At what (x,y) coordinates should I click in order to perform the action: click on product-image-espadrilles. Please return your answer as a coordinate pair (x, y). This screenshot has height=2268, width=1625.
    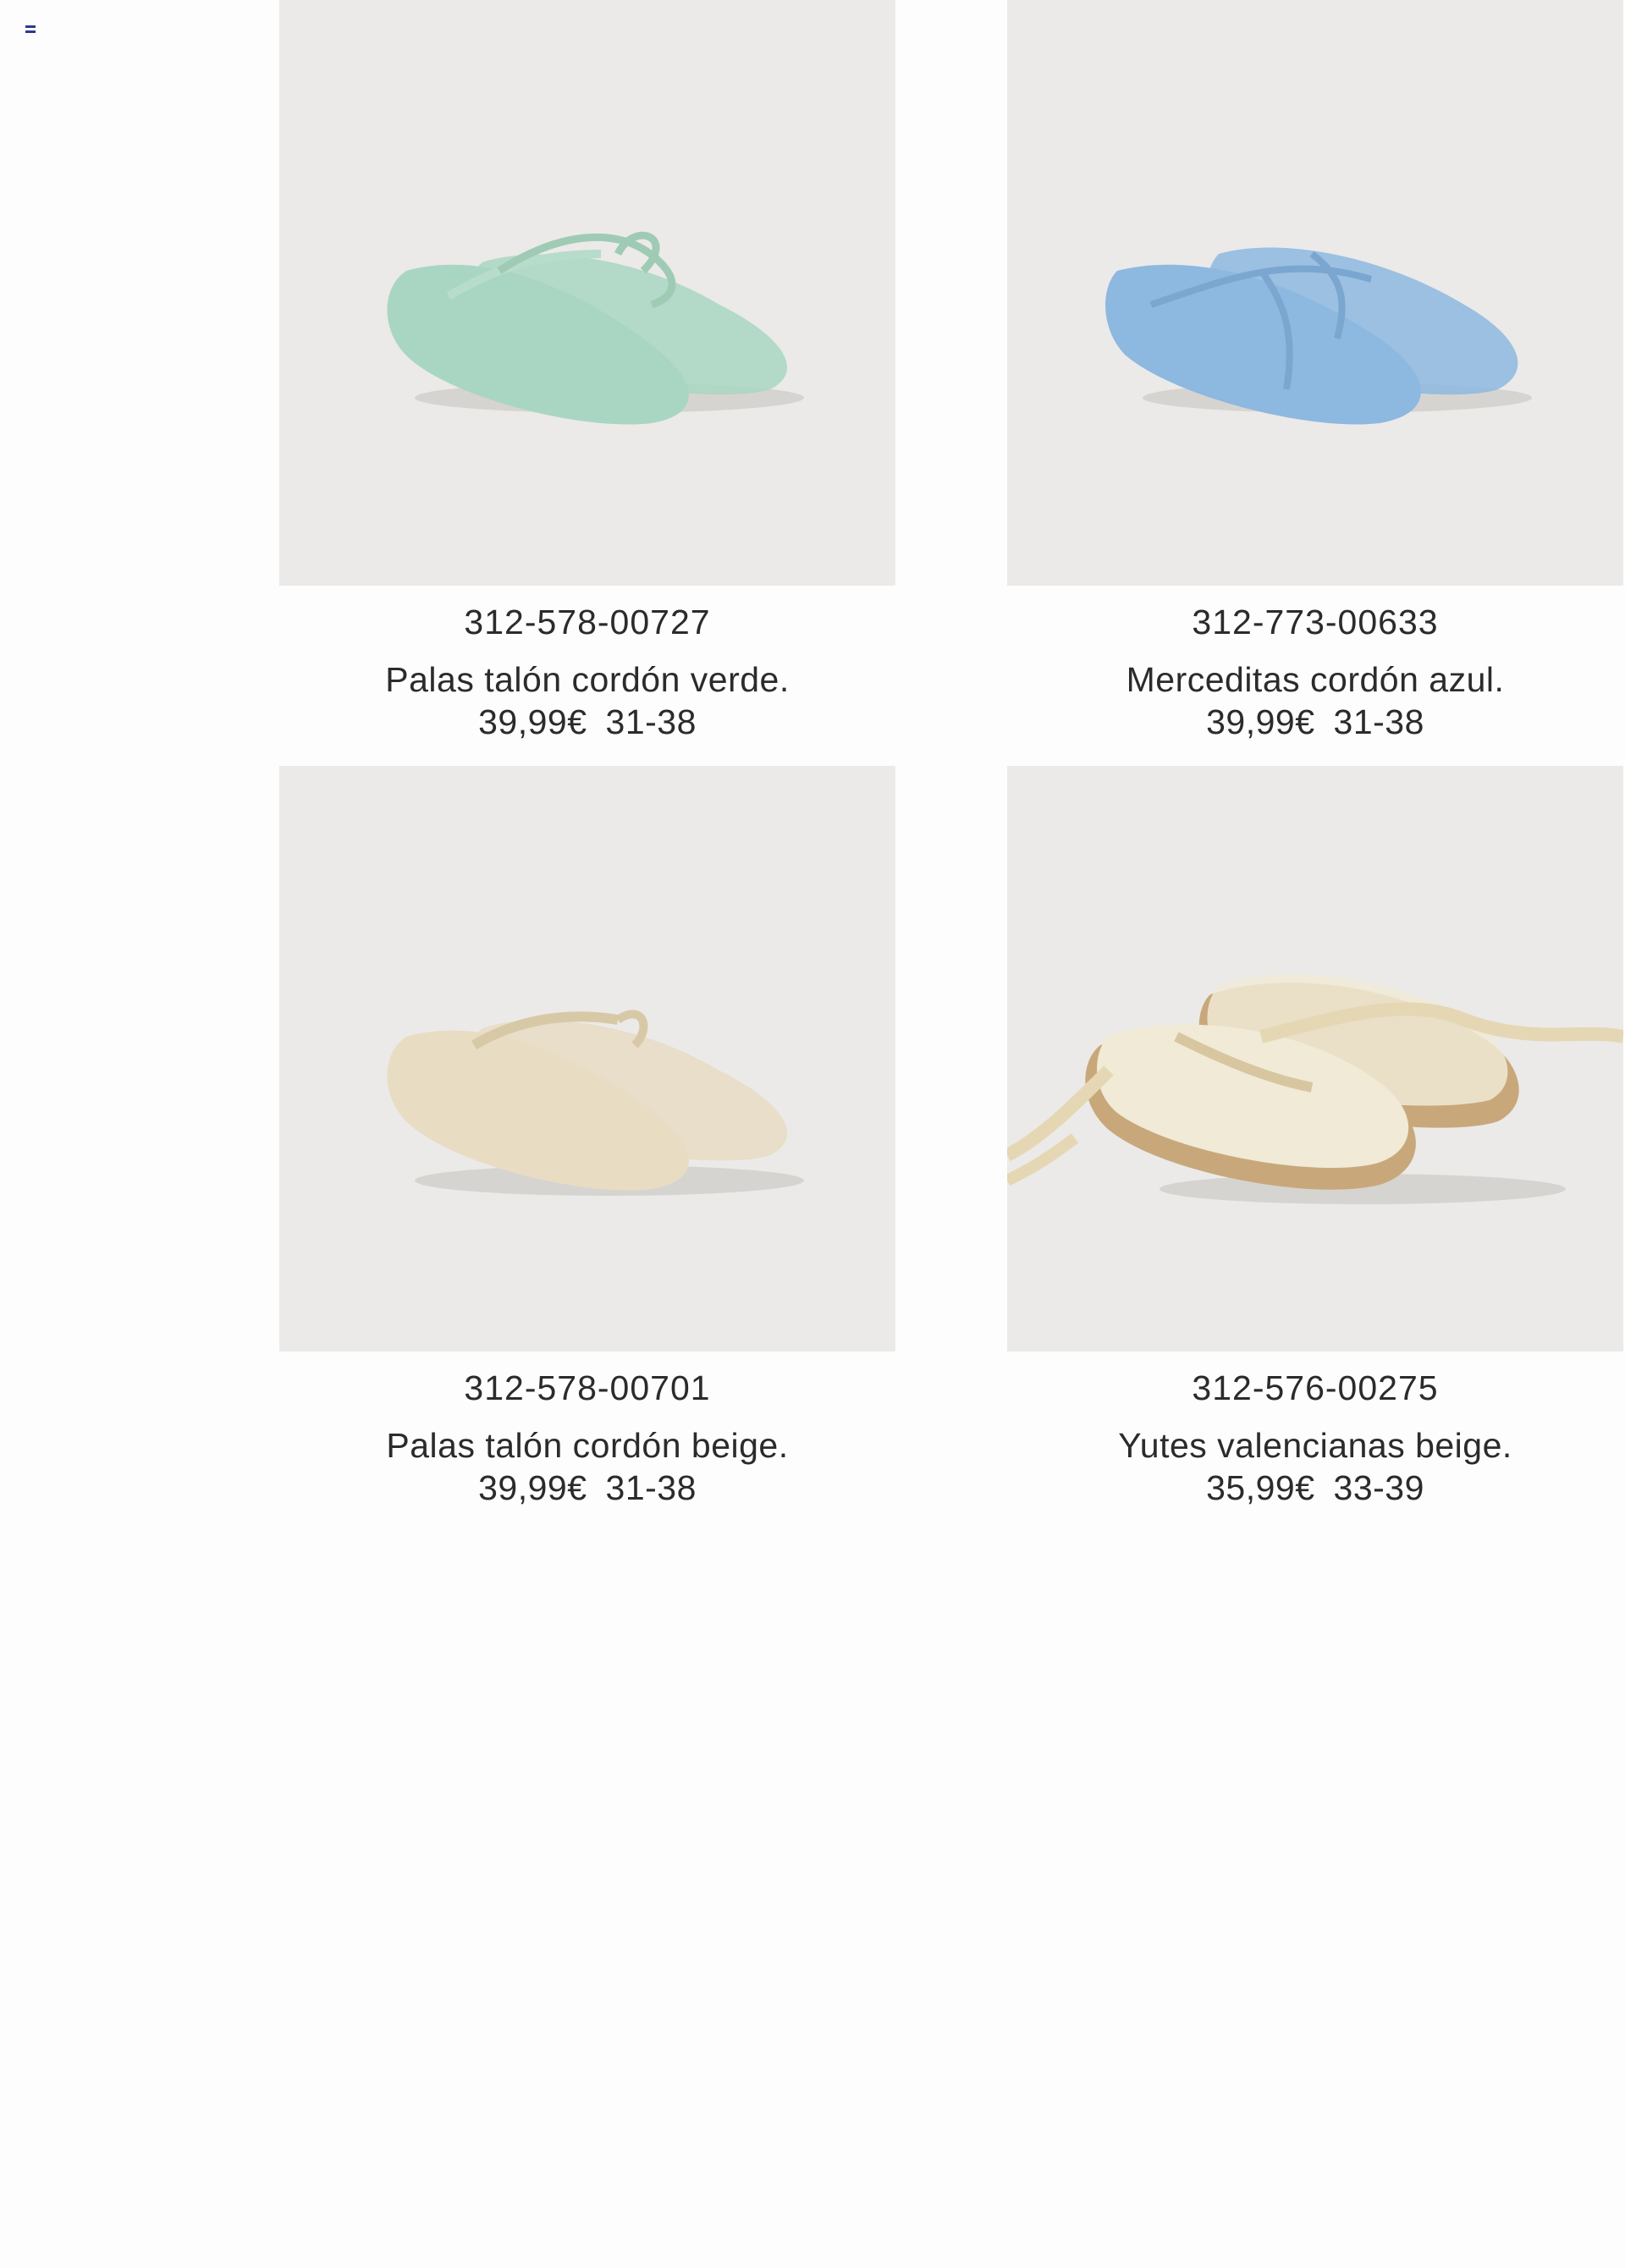
    Looking at the image, I should click on (1315, 1058).